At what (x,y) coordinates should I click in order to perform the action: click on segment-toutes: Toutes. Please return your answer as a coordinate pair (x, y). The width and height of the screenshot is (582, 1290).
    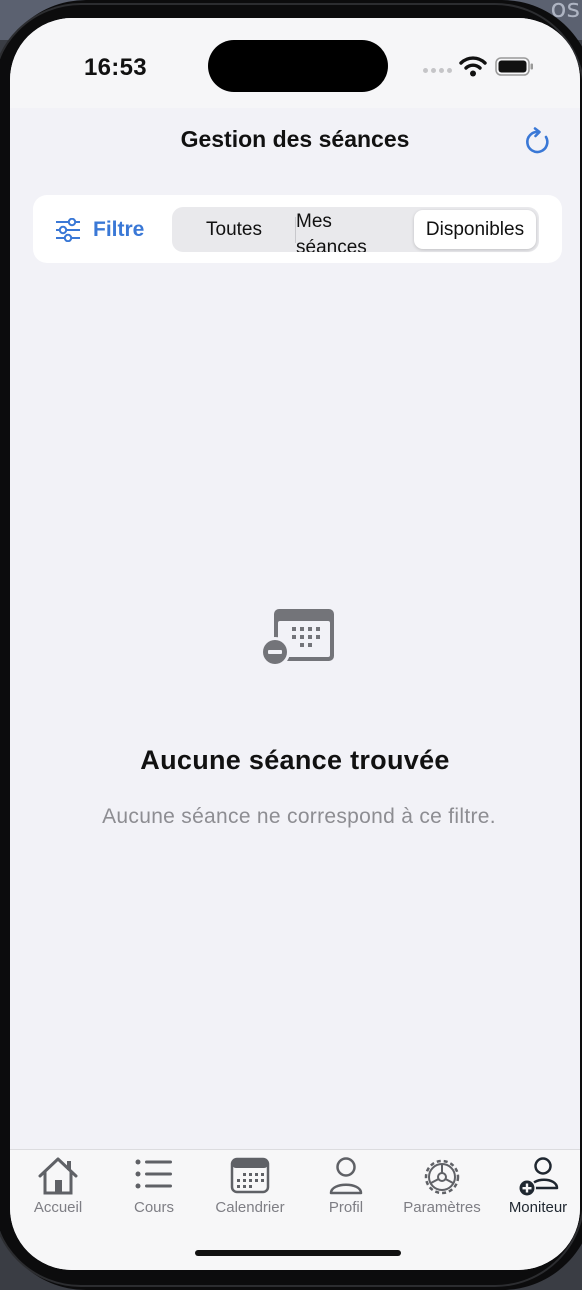
    Looking at the image, I should click on (234, 229).